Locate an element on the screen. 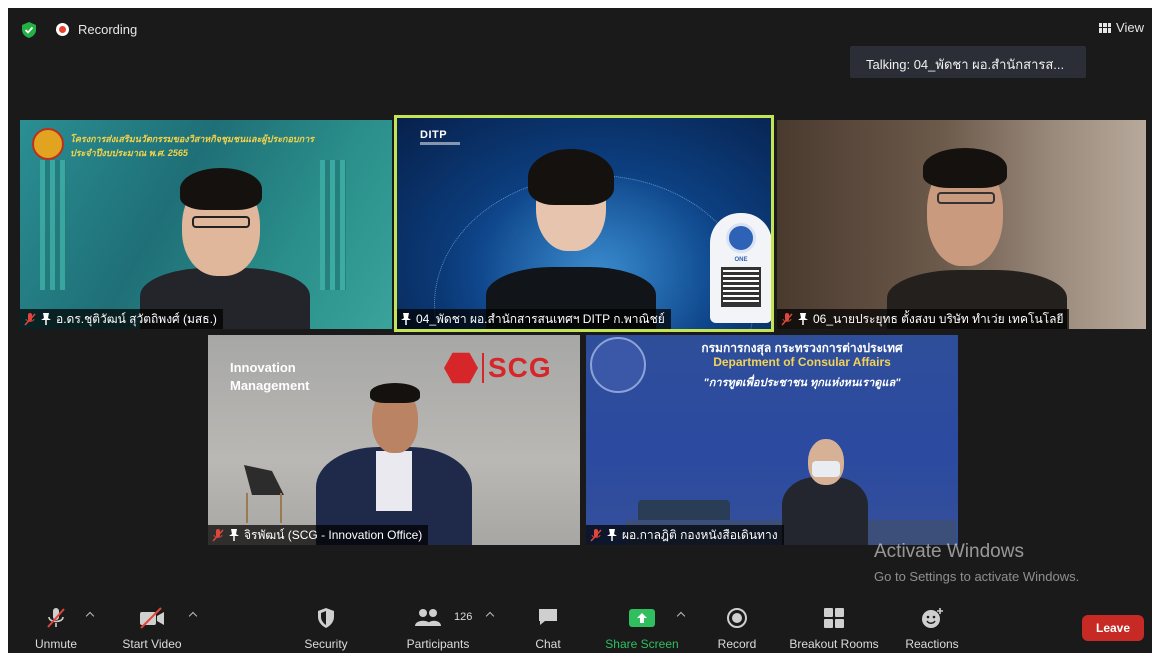 This screenshot has width=1156, height=653. unmute-button: Unmute is located at coordinates (56, 627).